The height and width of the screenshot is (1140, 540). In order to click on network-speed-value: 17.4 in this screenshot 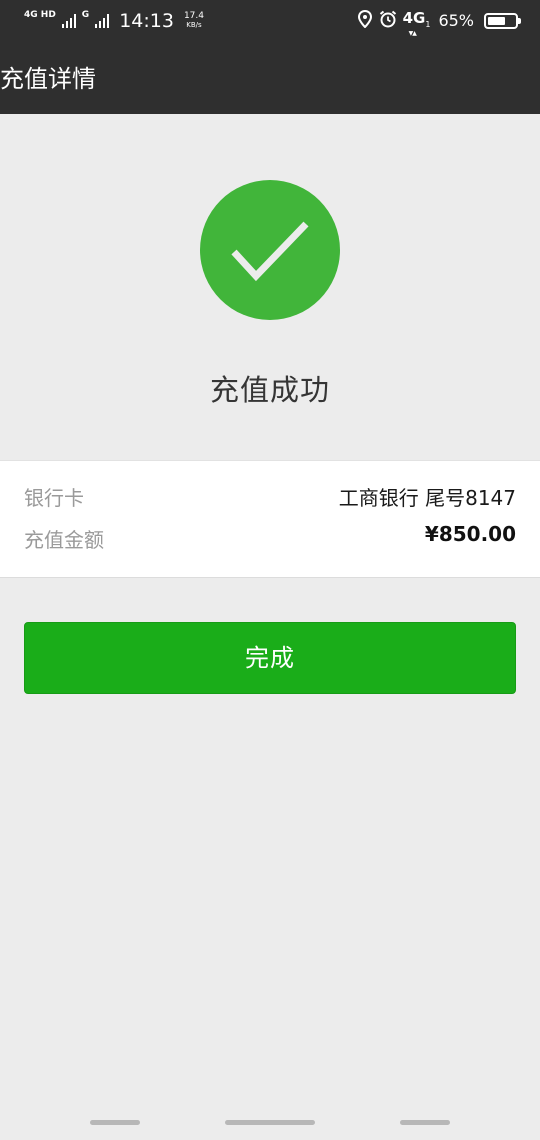, I will do `click(193, 16)`.